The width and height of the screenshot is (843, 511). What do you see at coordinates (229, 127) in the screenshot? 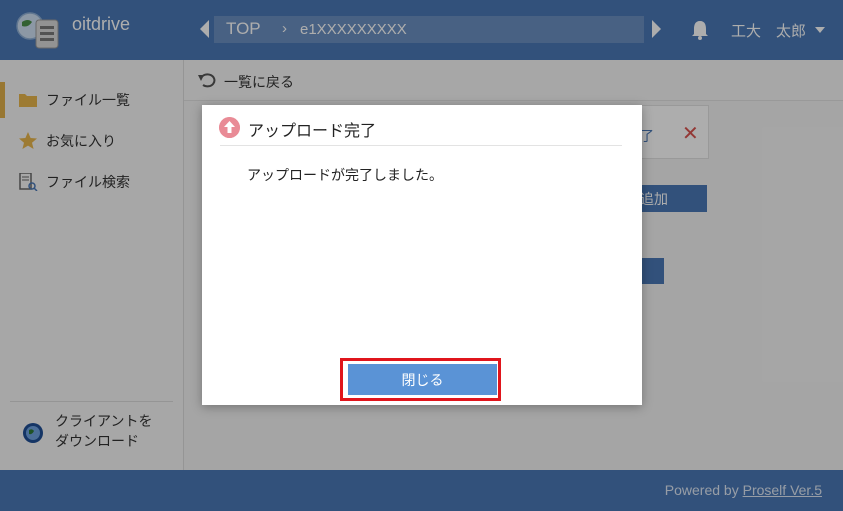
I see `upload-icon` at bounding box center [229, 127].